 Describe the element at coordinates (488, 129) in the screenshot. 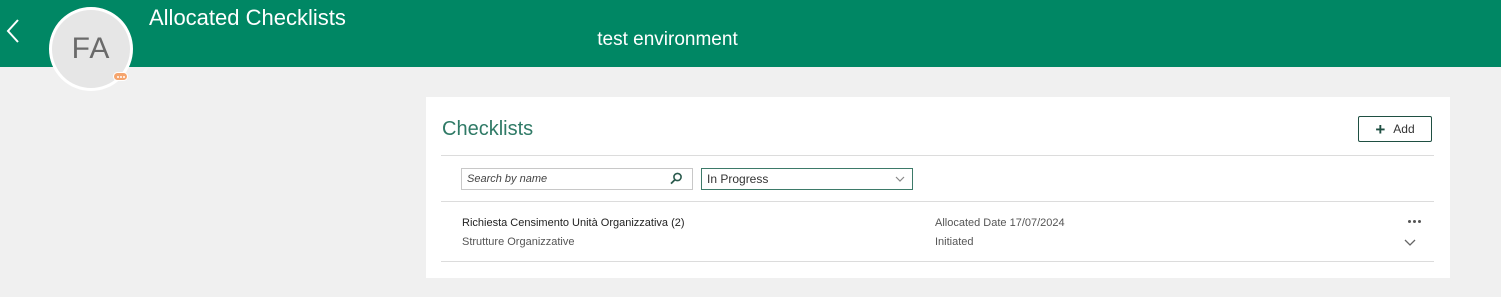

I see `card-title: Checklists` at that location.